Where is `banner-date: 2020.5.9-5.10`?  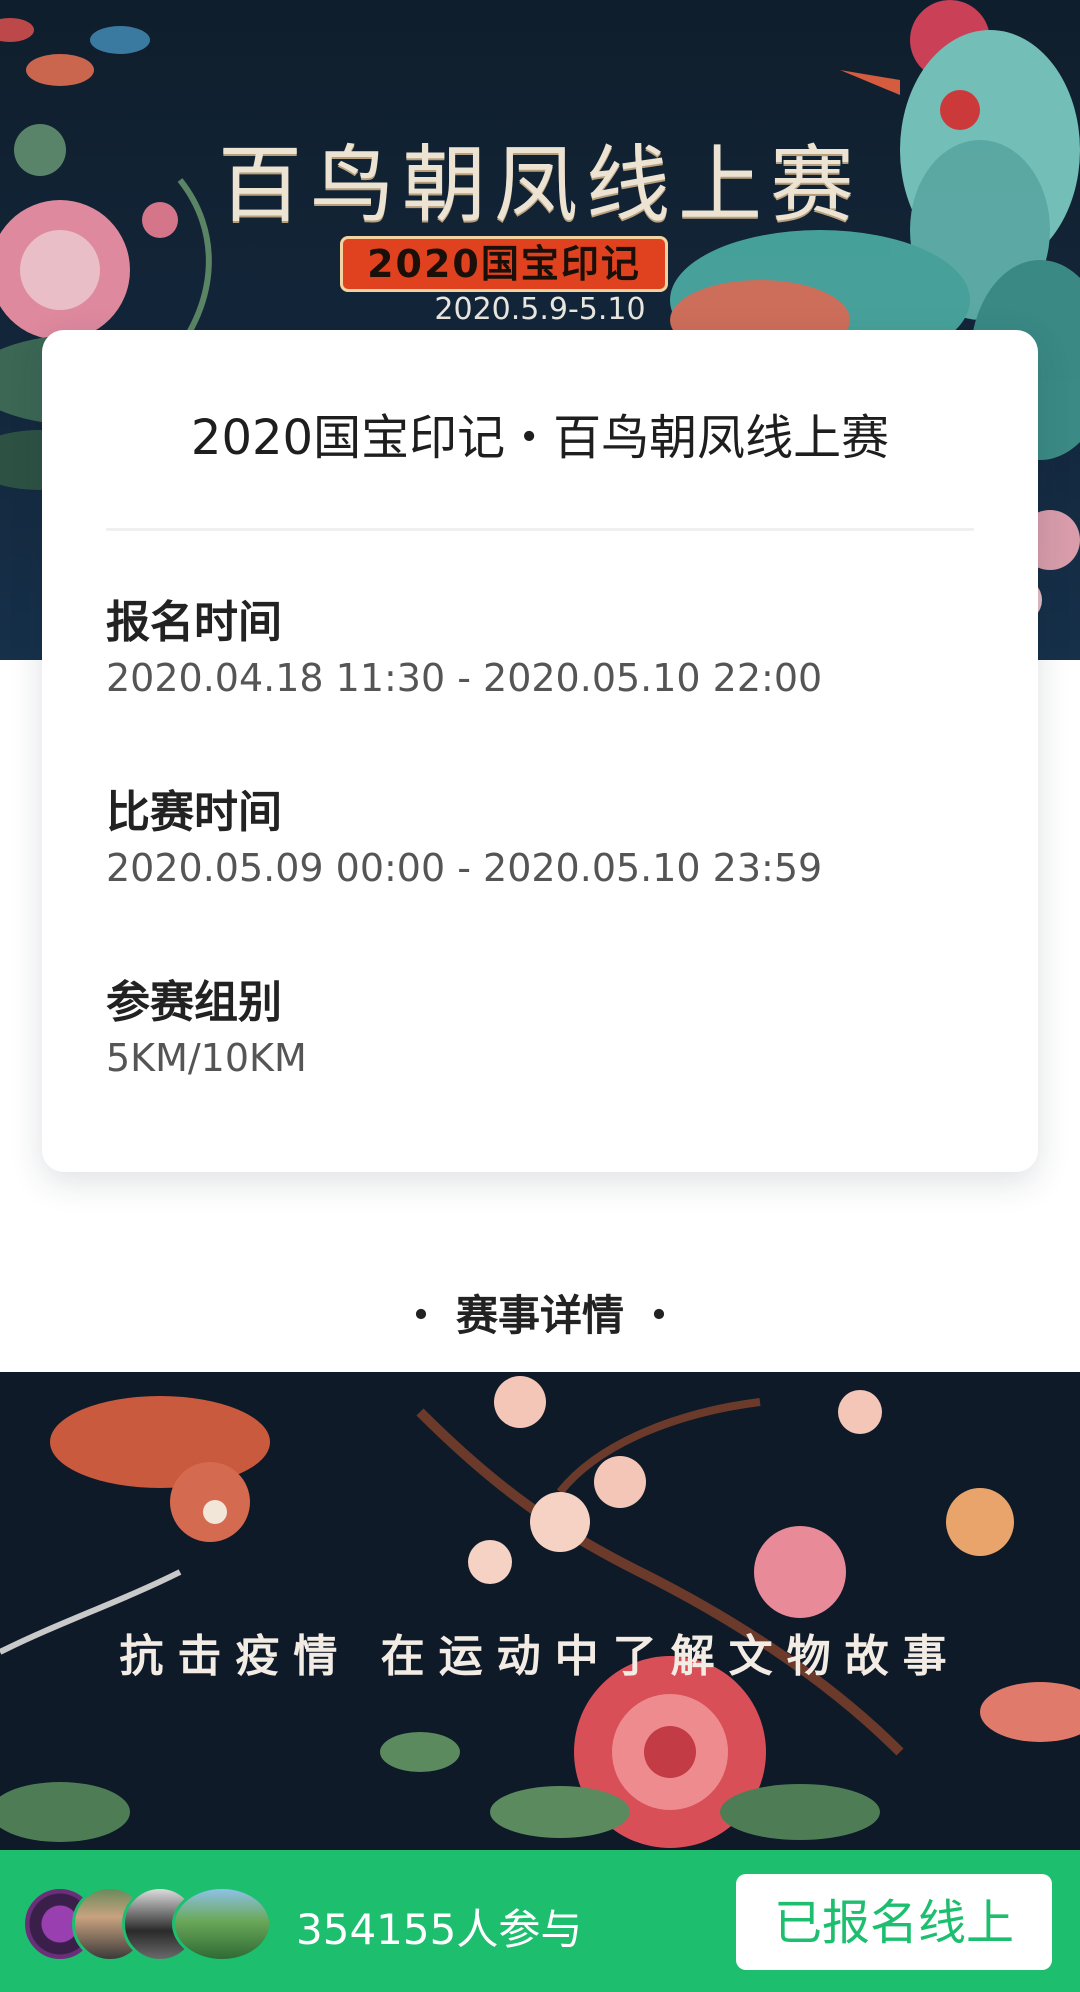
banner-date: 2020.5.9-5.10 is located at coordinates (540, 309).